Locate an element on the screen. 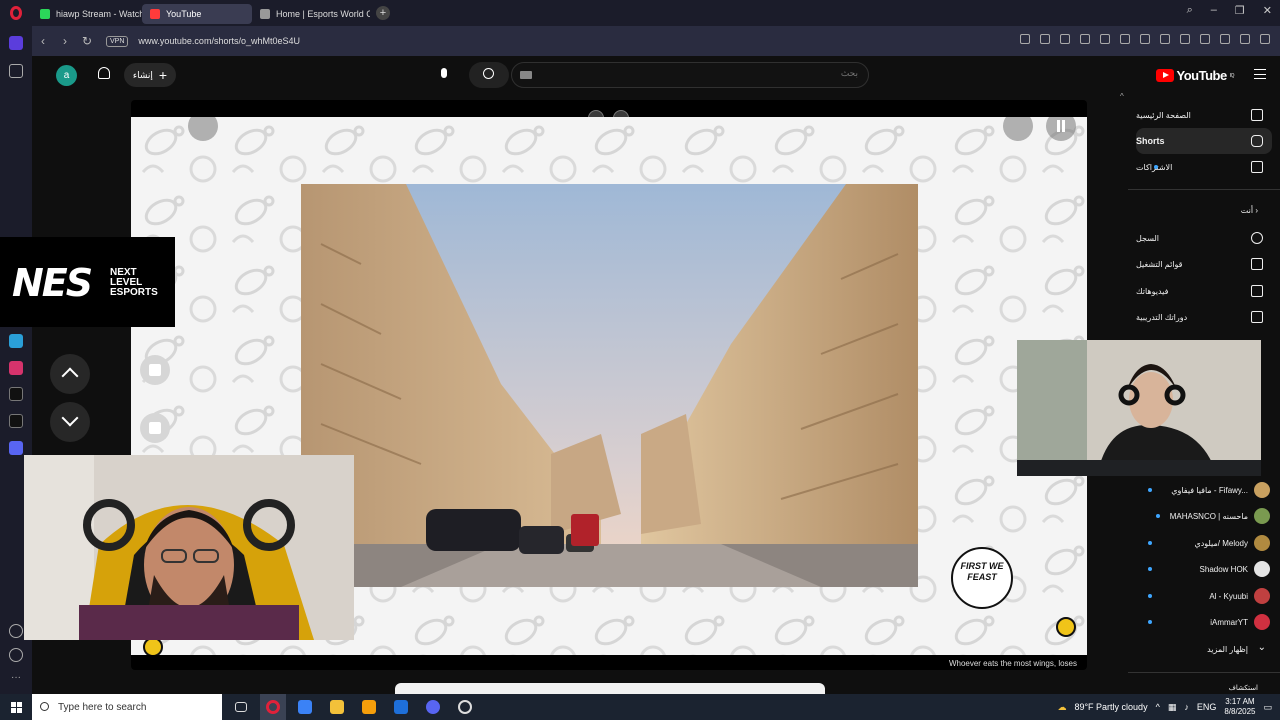 This screenshot has height=720, width=1280. youtube-favicon-icon is located at coordinates (155, 14).